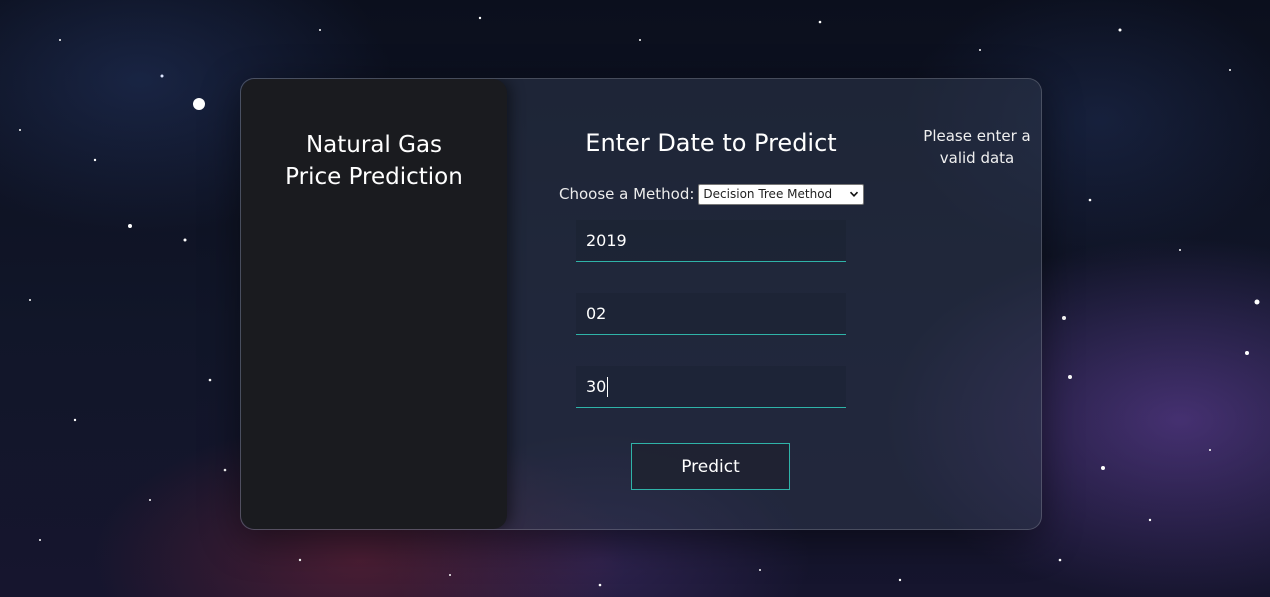  Describe the element at coordinates (768, 194) in the screenshot. I see `method-select-value: Decision Tree Method` at that location.